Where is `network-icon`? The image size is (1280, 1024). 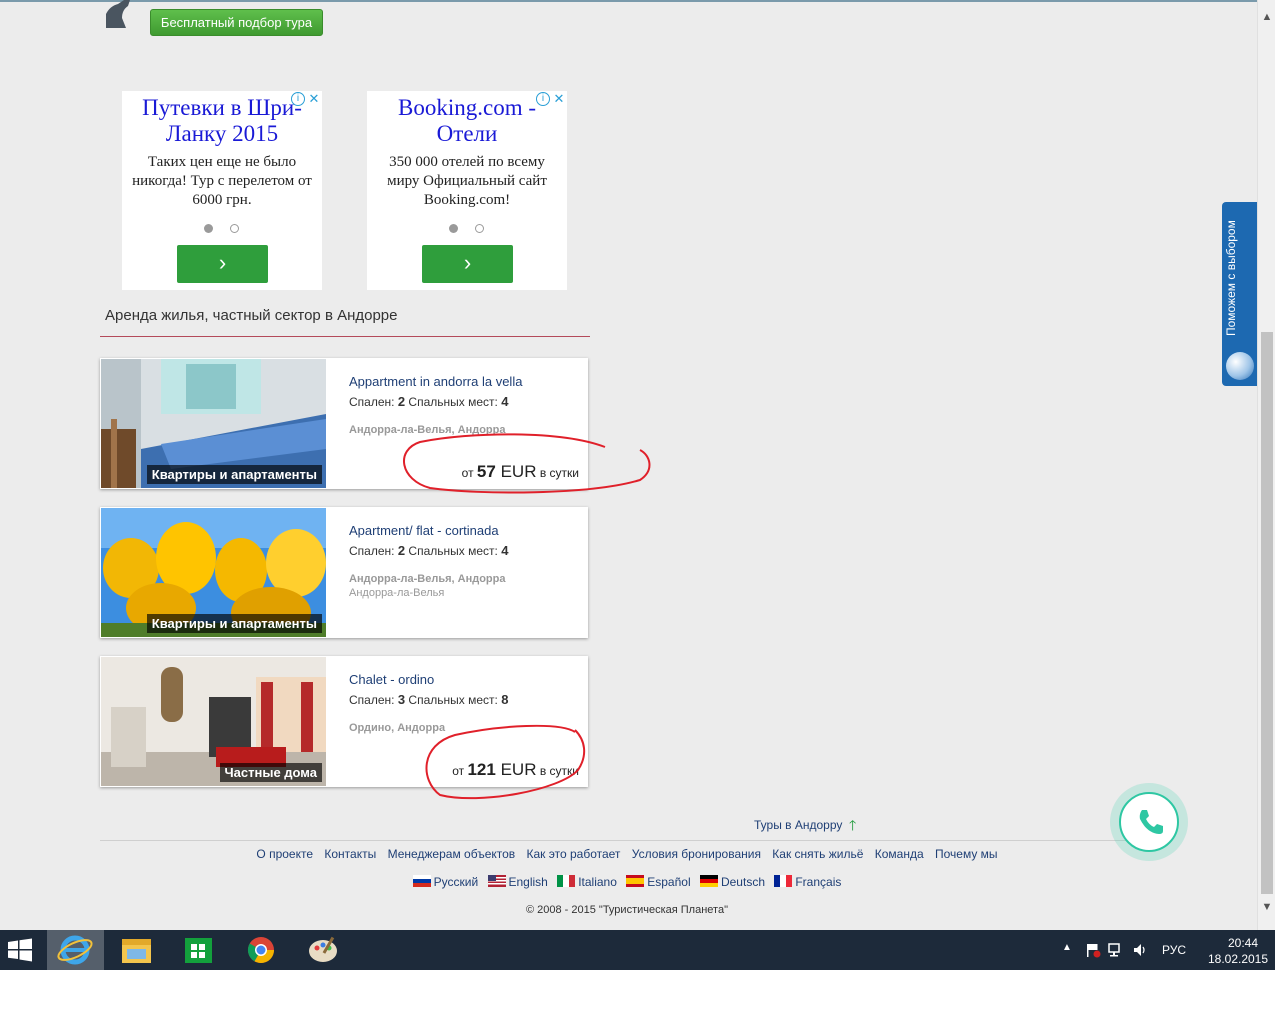 network-icon is located at coordinates (1116, 950).